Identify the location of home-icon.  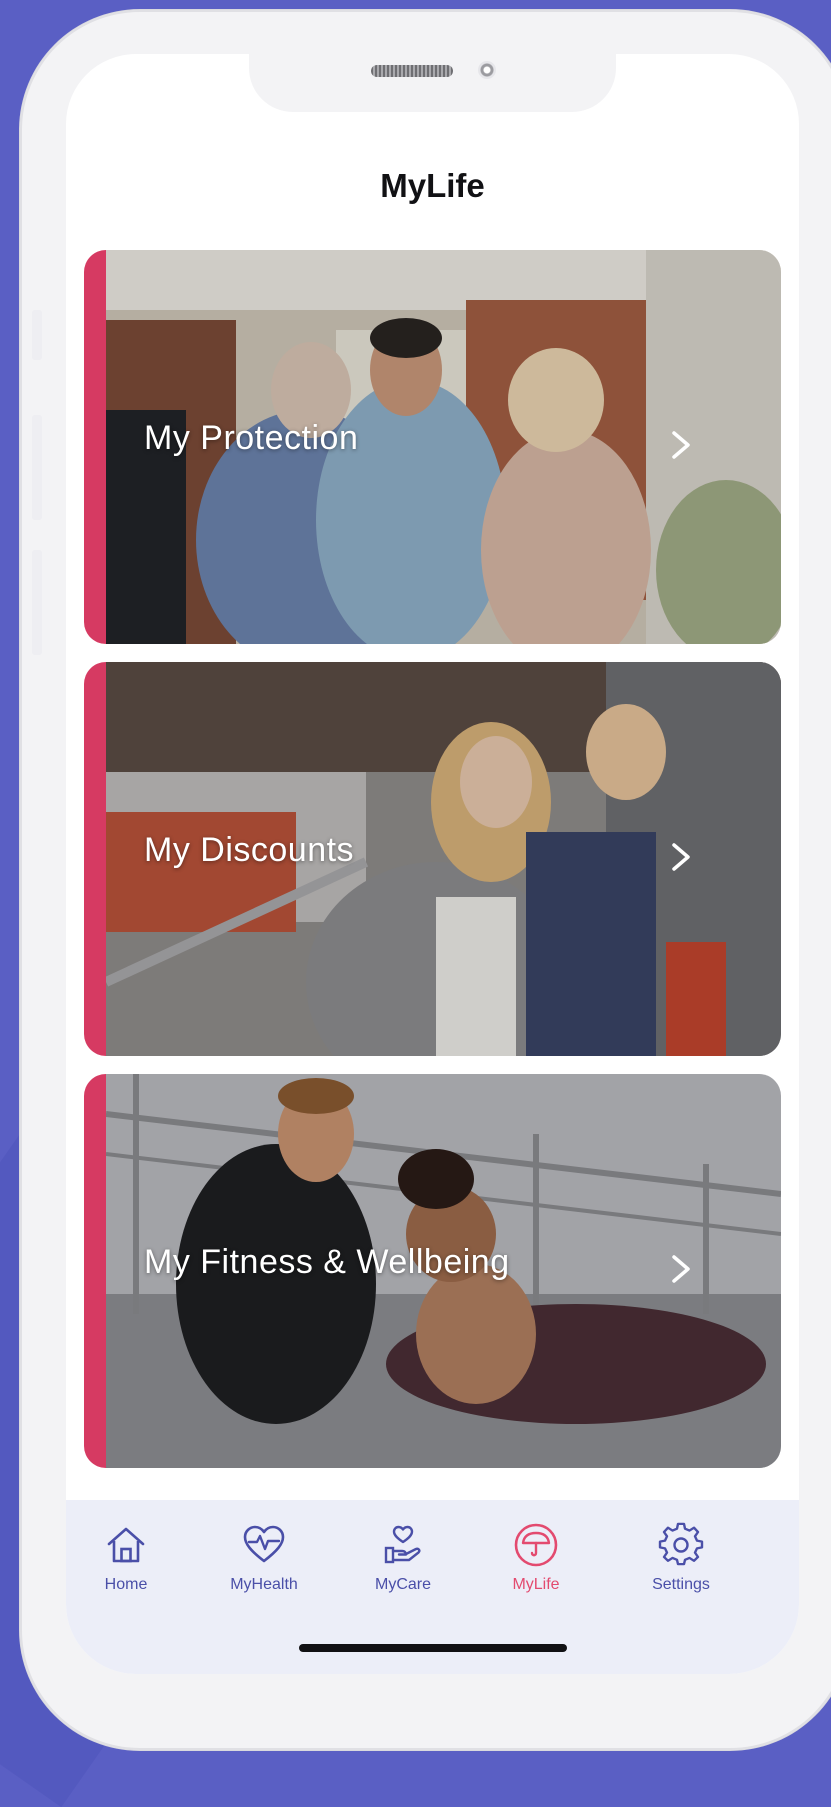
(126, 1545).